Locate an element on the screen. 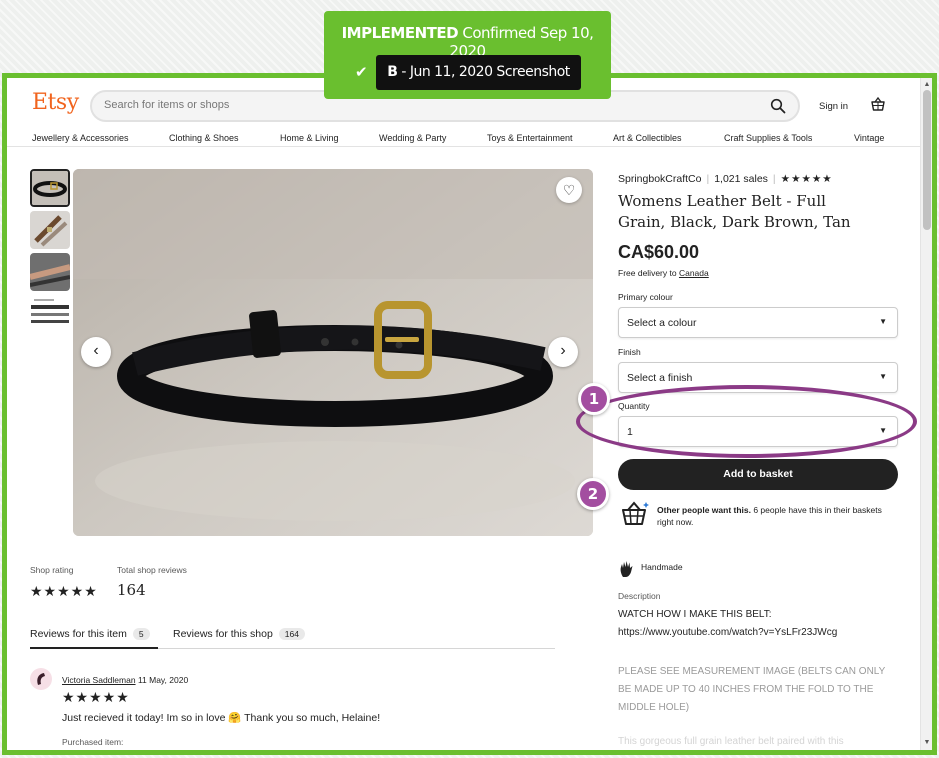  nav-clothing: Clothing & Shoes is located at coordinates (204, 138).